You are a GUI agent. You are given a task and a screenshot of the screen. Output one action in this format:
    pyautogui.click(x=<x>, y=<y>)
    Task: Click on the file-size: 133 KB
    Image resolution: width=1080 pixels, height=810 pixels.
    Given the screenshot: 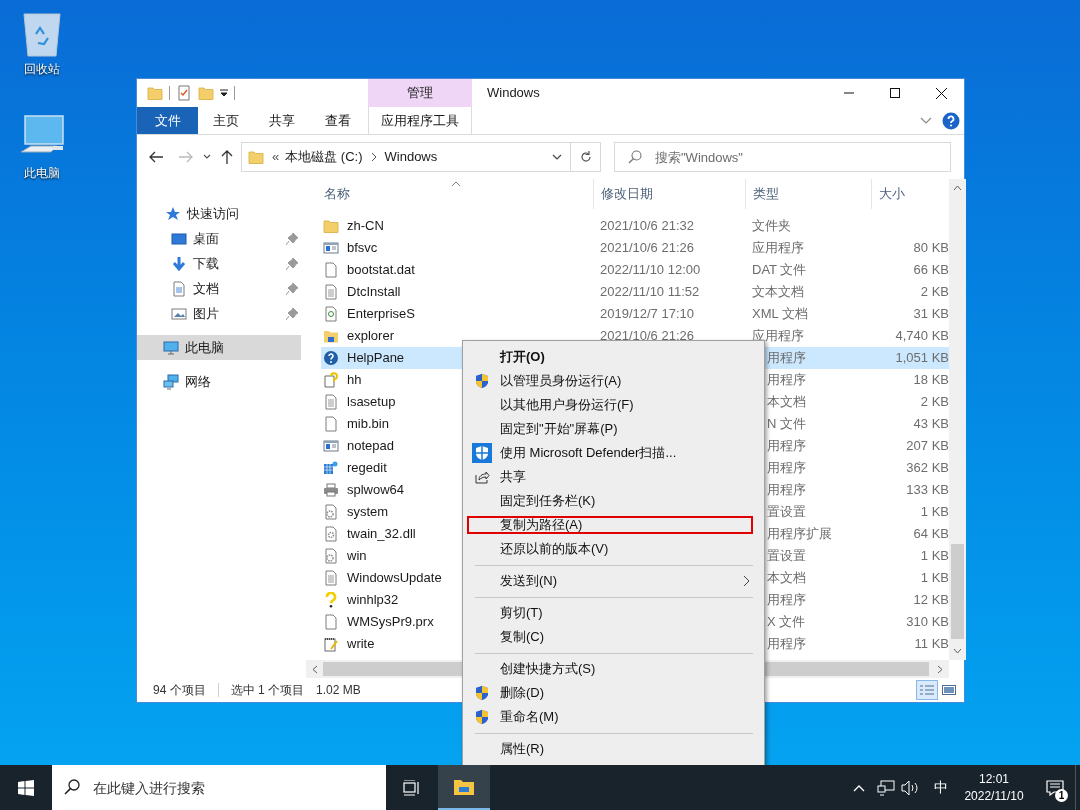 What is the action you would take?
    pyautogui.click(x=927, y=490)
    